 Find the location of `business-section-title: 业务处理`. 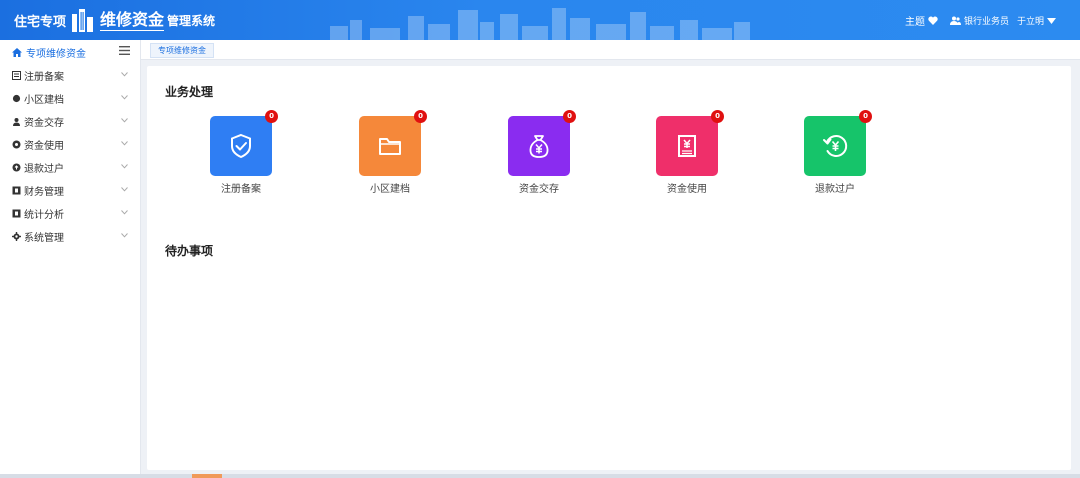

business-section-title: 业务处理 is located at coordinates (189, 92).